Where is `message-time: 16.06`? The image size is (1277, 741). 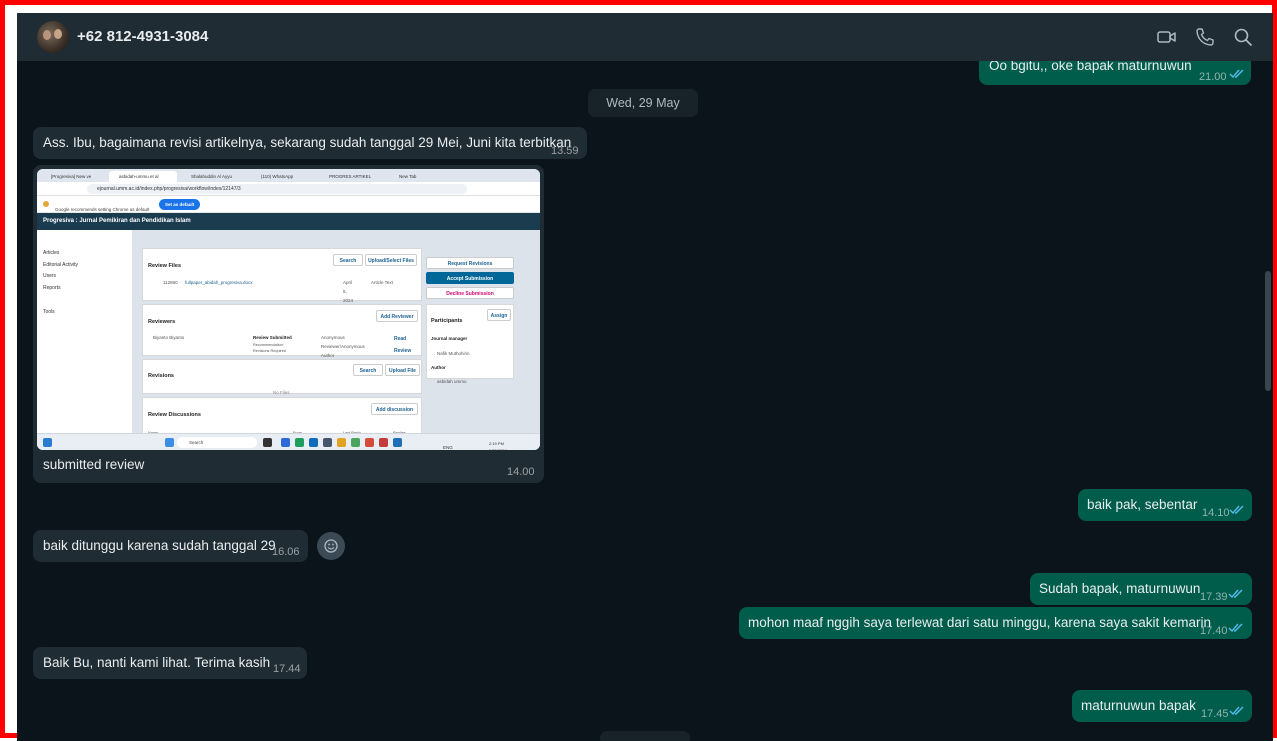
message-time: 16.06 is located at coordinates (286, 552).